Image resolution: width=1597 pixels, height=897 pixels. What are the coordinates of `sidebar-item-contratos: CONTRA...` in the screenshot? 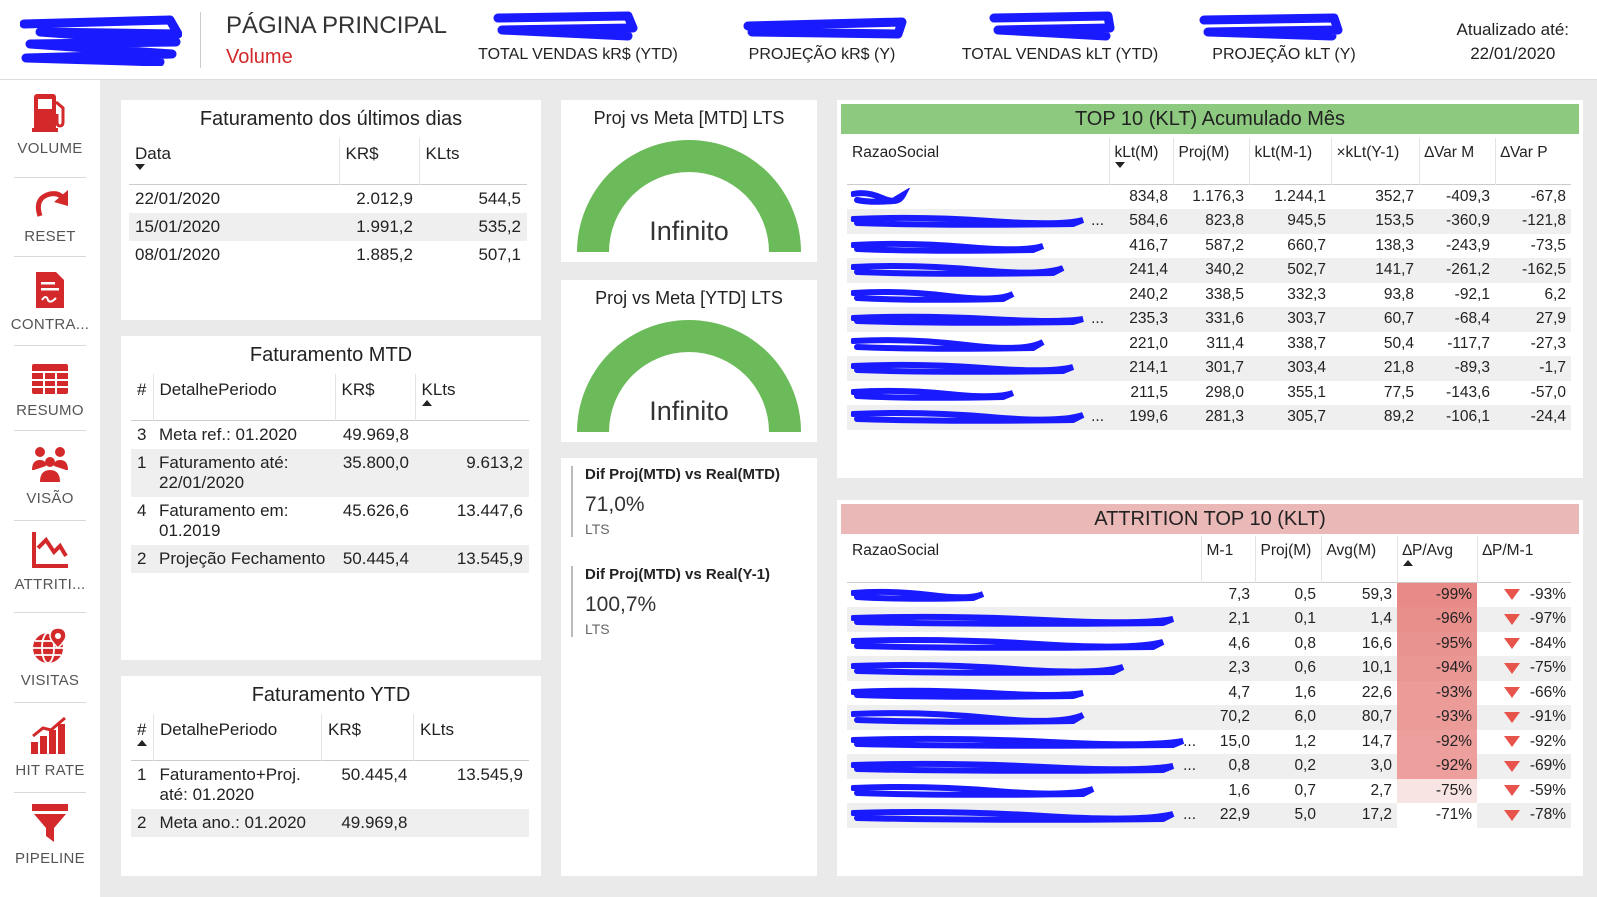 It's located at (50, 301).